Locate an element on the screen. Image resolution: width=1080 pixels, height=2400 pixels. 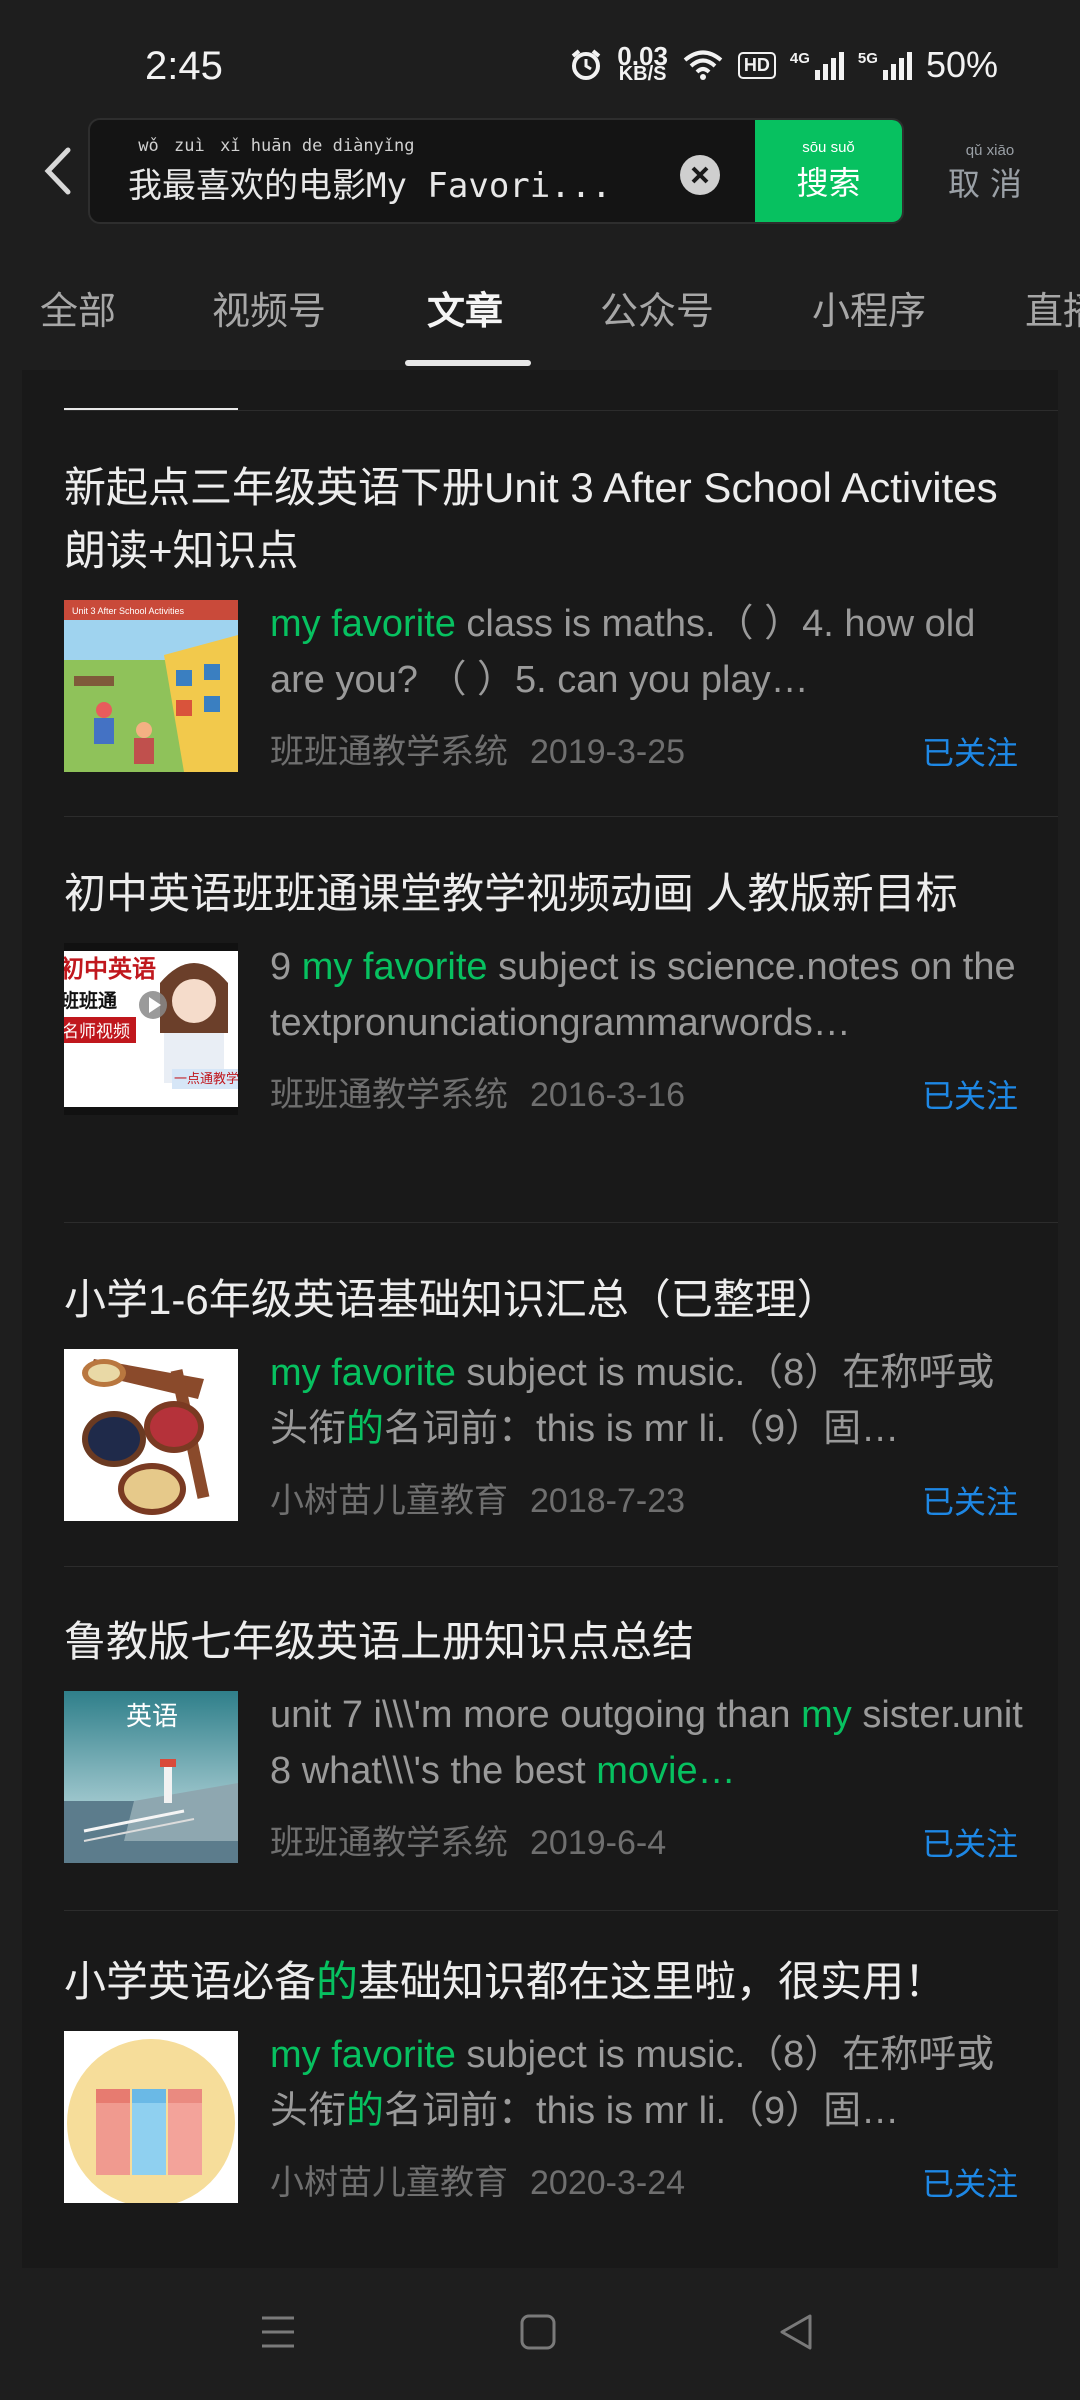
search-button-pinyin: sōu suǒ is located at coordinates (828, 147).